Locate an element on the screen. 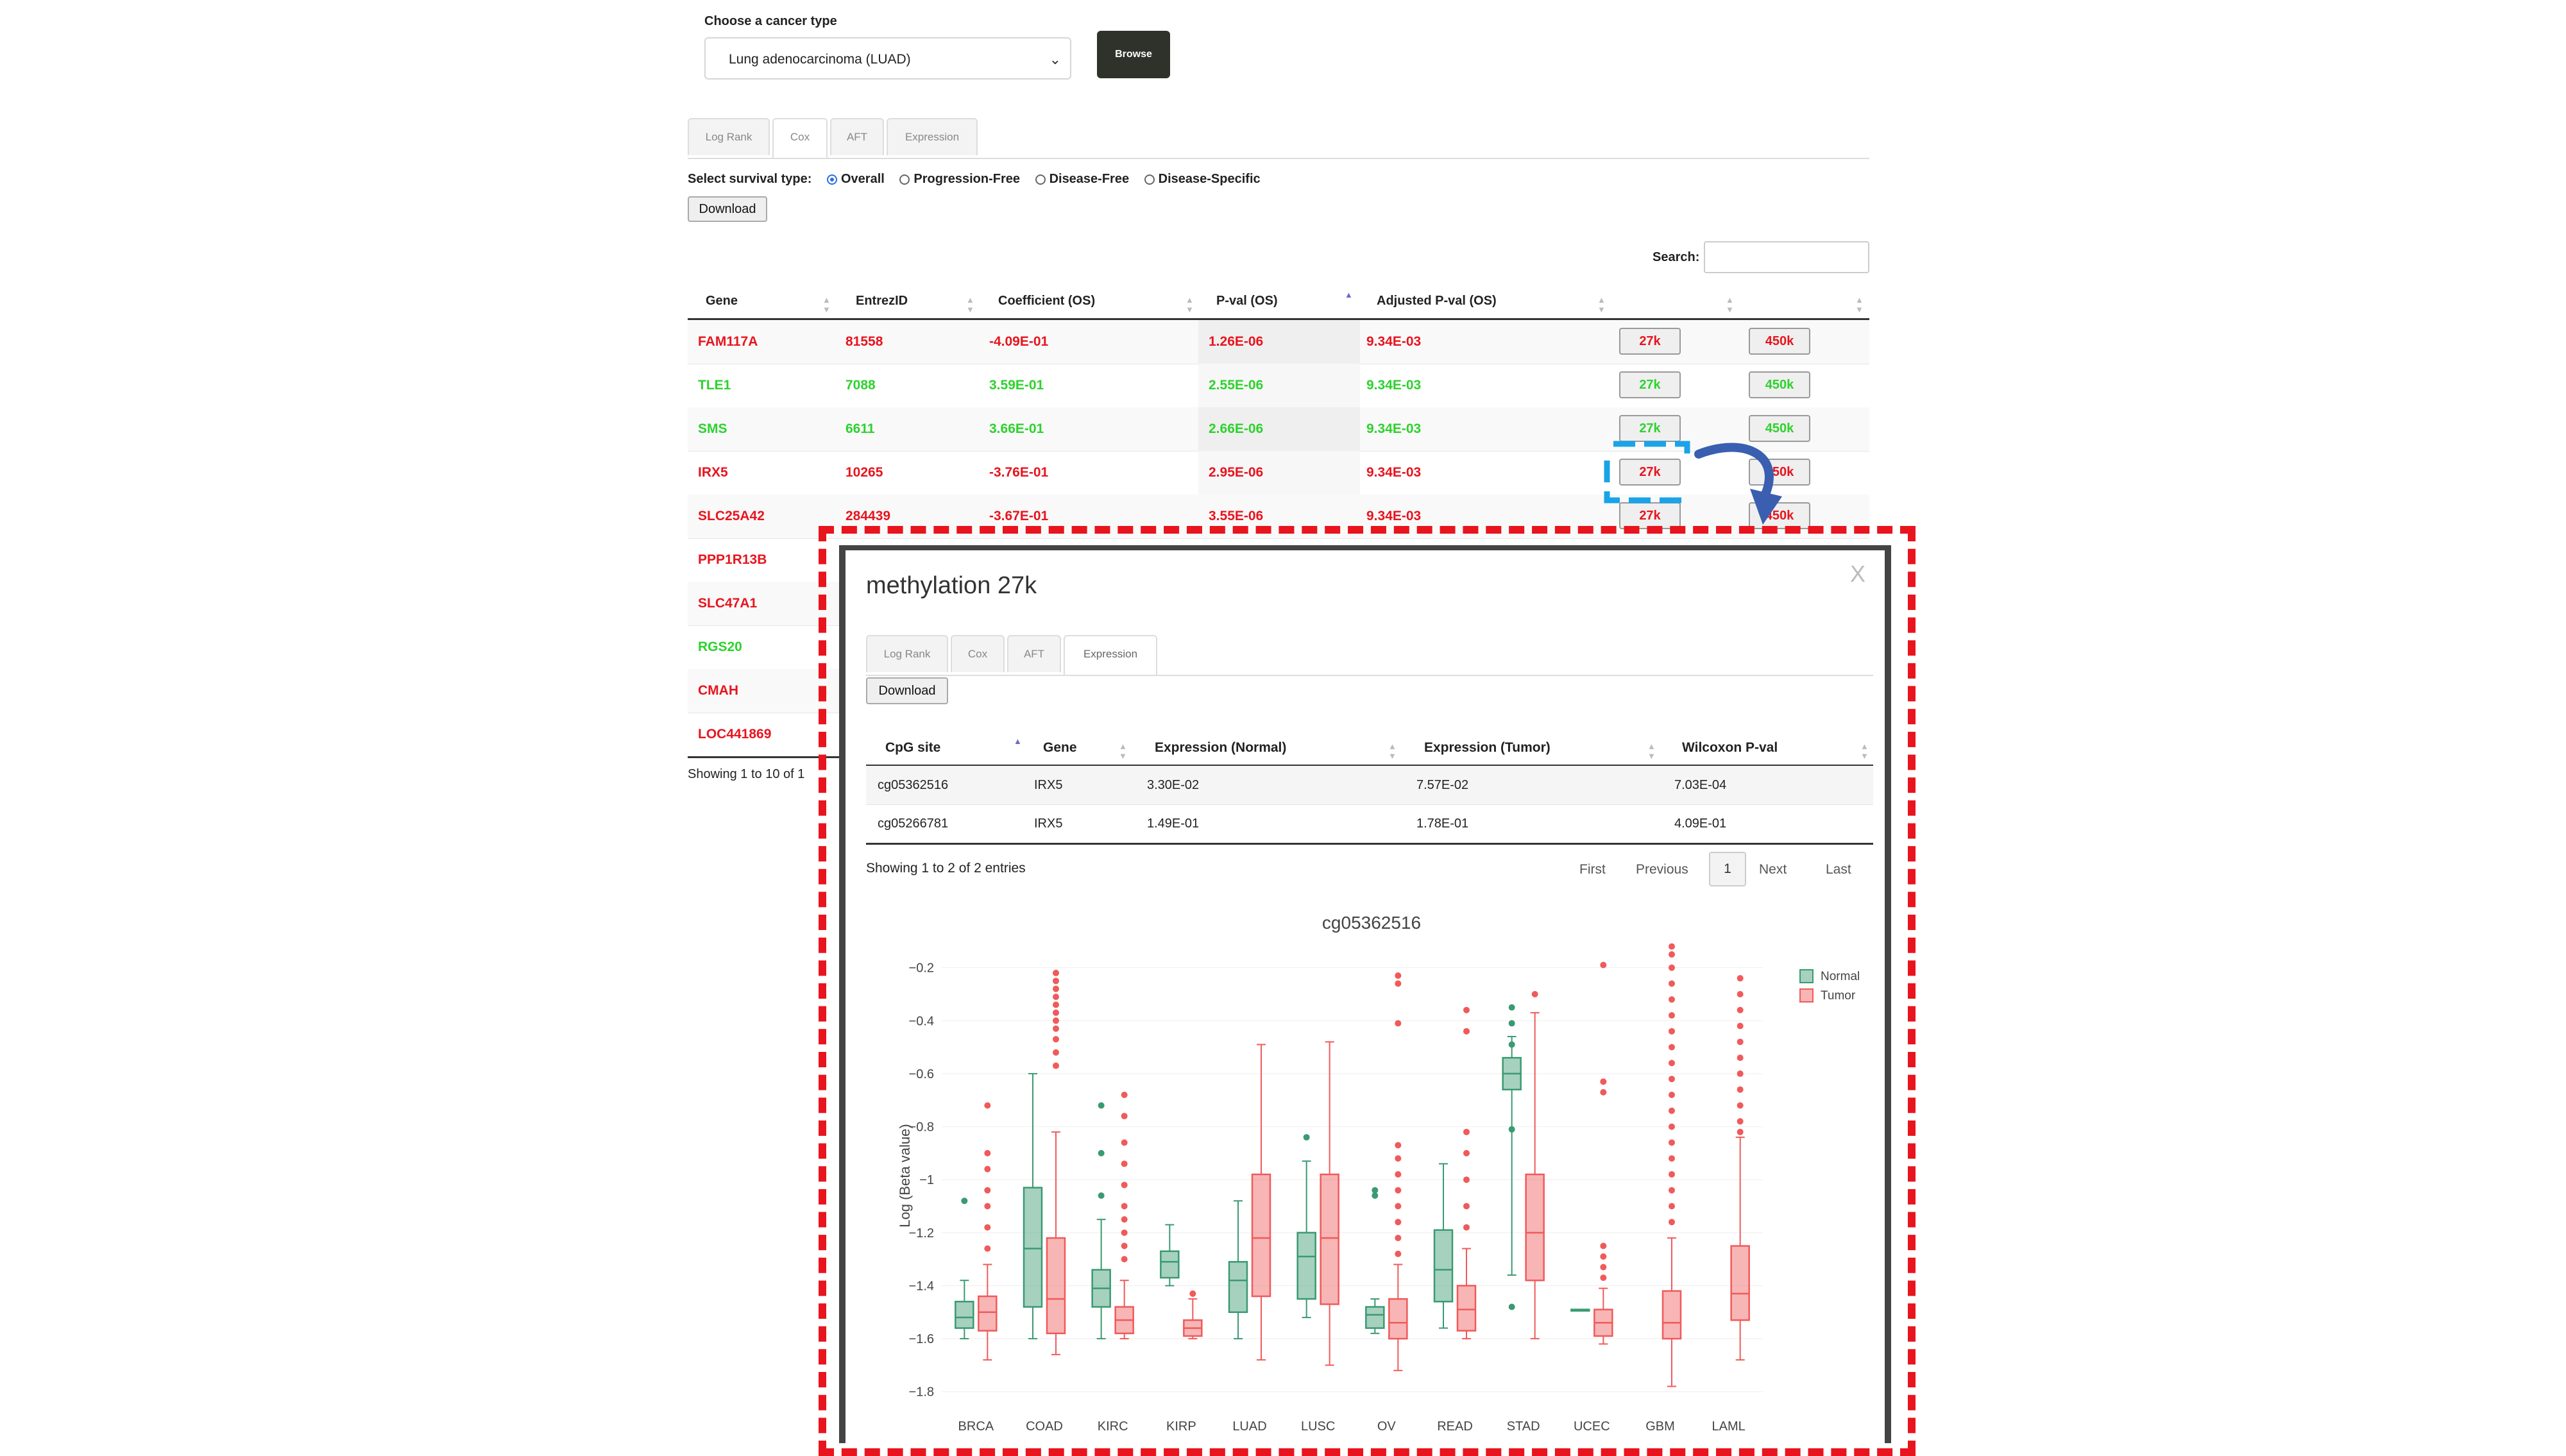 The width and height of the screenshot is (2566, 1456). cpg-cell: cg05266781 is located at coordinates (913, 824).